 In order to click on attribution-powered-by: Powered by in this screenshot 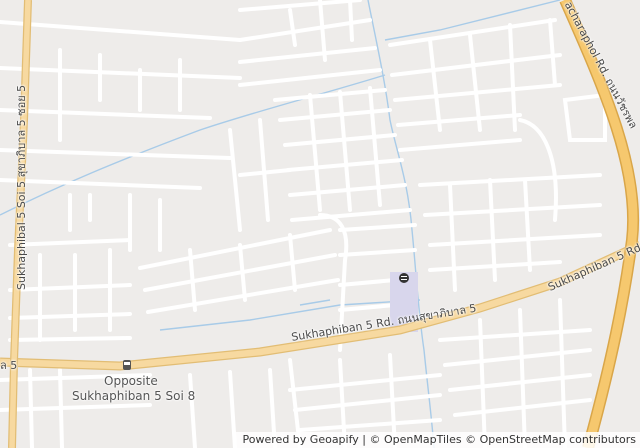, I will do `click(274, 439)`.